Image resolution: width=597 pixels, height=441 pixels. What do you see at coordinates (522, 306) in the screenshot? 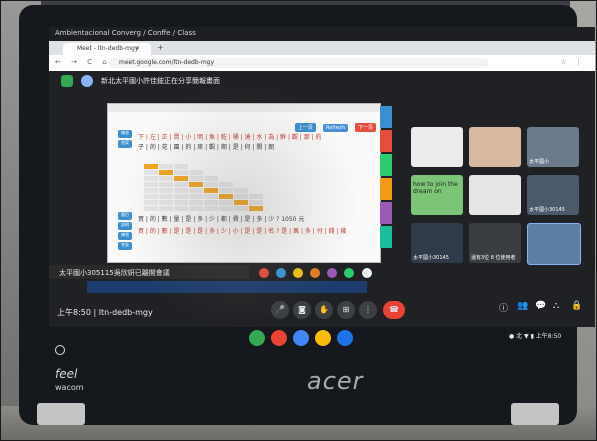
I see `people-icon: 👥` at bounding box center [522, 306].